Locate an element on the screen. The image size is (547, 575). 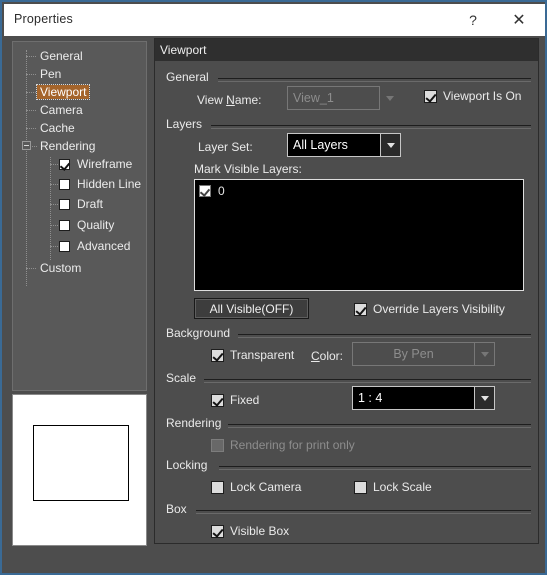
group-title: General is located at coordinates (187, 77).